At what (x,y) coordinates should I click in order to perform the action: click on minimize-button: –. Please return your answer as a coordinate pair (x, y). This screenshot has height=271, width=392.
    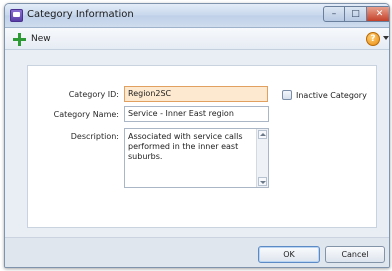
    Looking at the image, I should click on (334, 14).